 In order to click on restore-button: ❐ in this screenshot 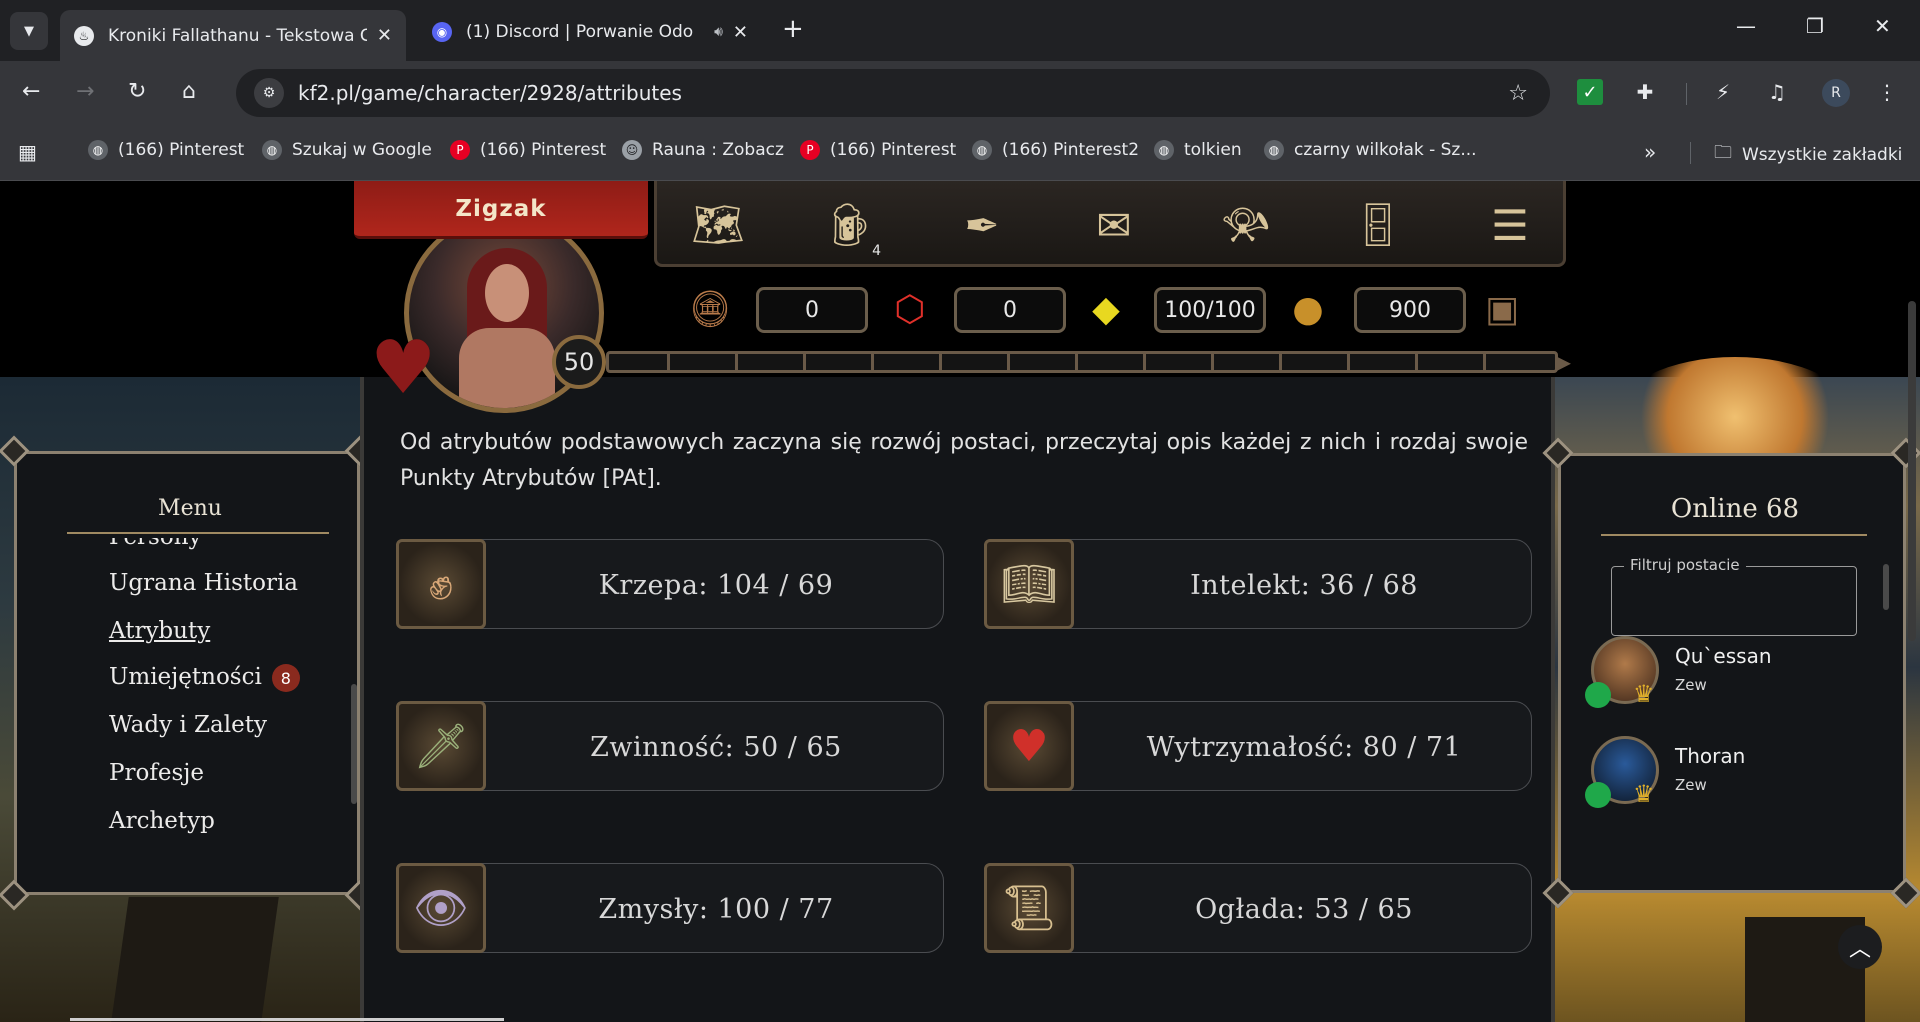, I will do `click(1815, 26)`.